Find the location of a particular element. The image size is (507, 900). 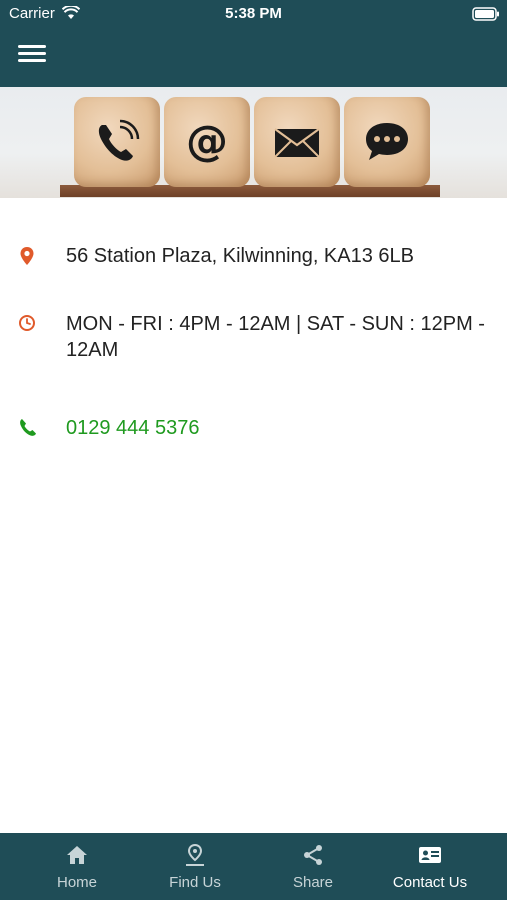

envelope-cube is located at coordinates (297, 142).